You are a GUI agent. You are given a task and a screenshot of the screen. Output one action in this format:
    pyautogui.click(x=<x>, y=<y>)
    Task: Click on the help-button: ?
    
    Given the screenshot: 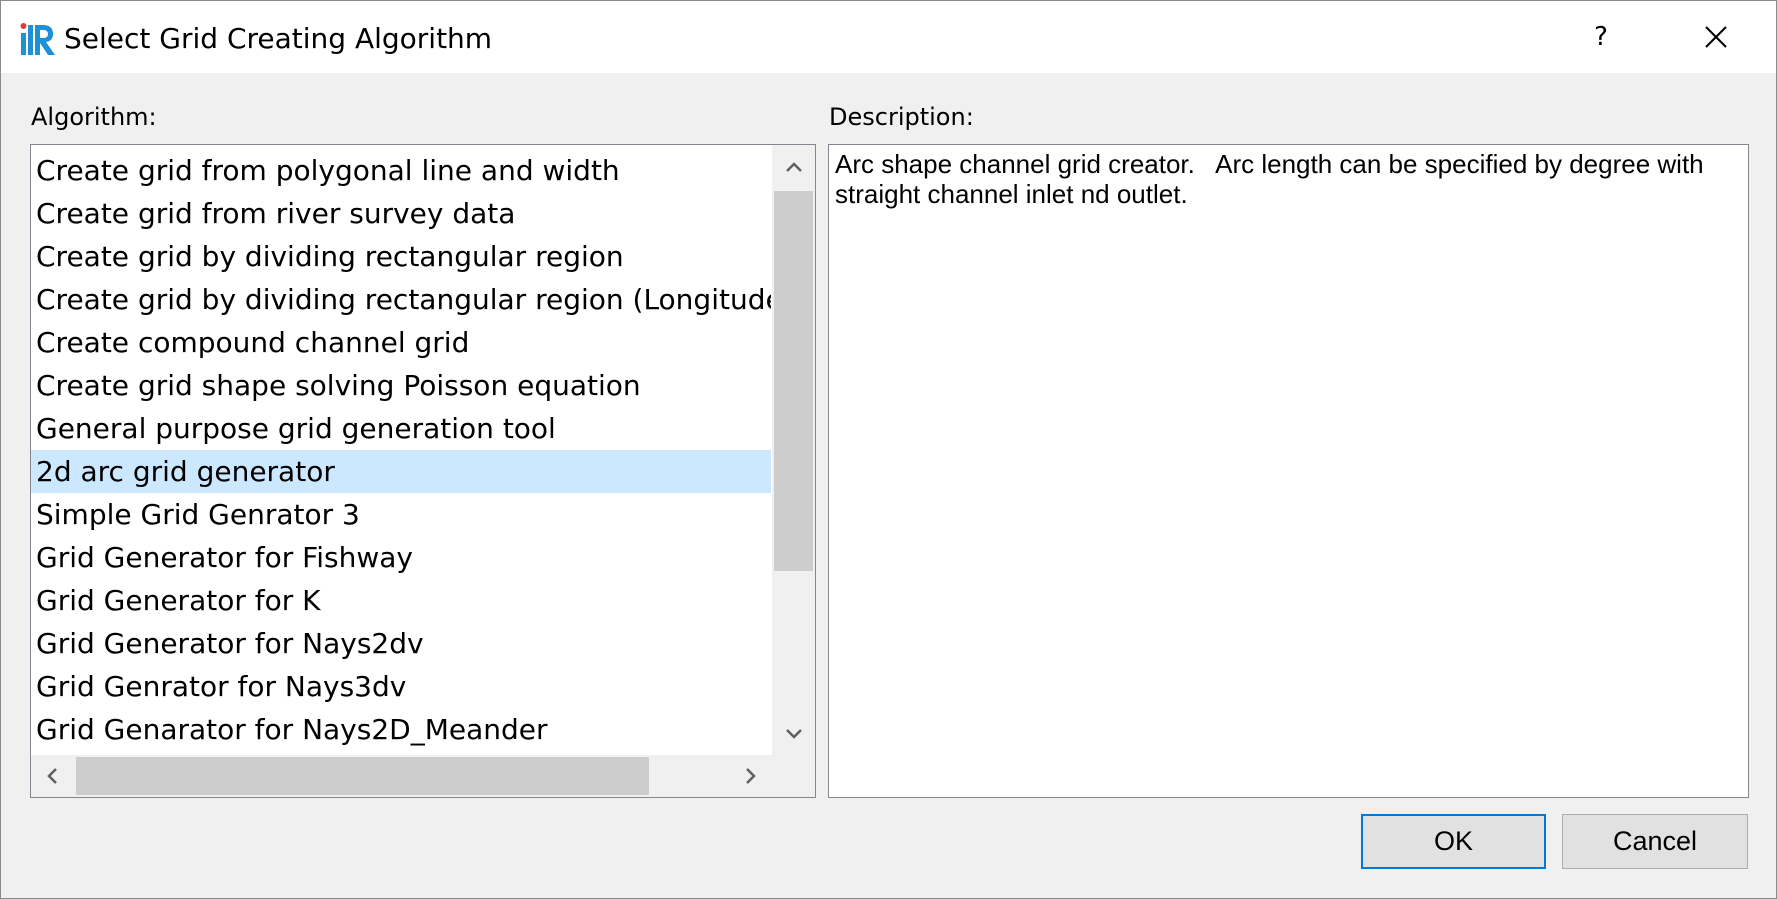 What is the action you would take?
    pyautogui.click(x=1601, y=37)
    